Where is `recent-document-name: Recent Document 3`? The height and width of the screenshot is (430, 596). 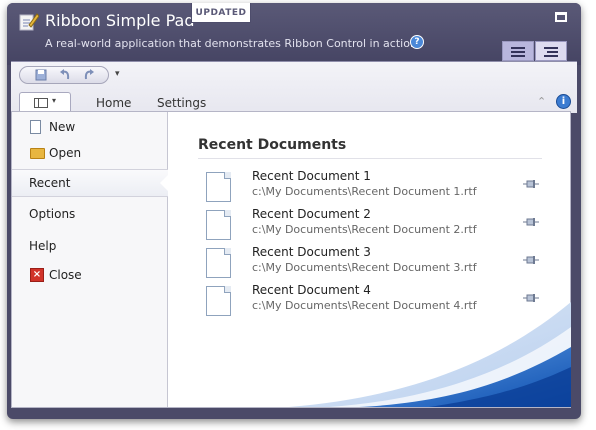 recent-document-name: Recent Document 3 is located at coordinates (311, 252).